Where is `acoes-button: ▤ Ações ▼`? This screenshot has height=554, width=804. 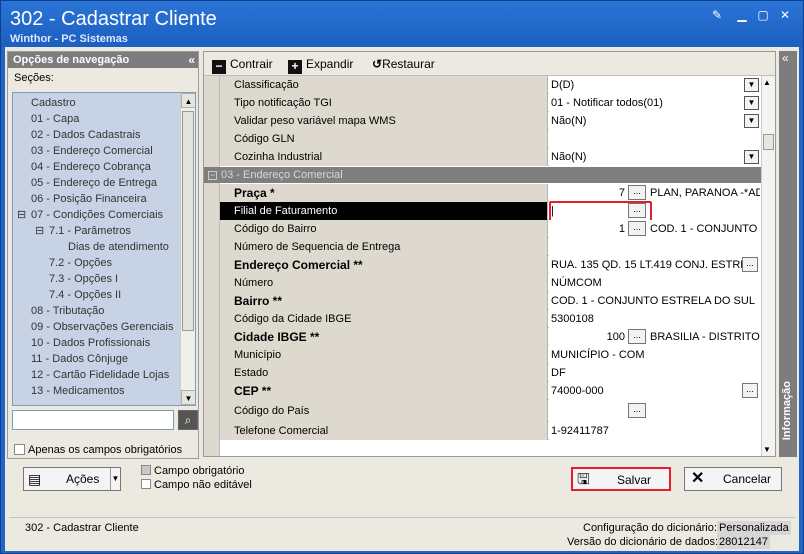
acoes-button: ▤ Ações ▼ is located at coordinates (72, 479).